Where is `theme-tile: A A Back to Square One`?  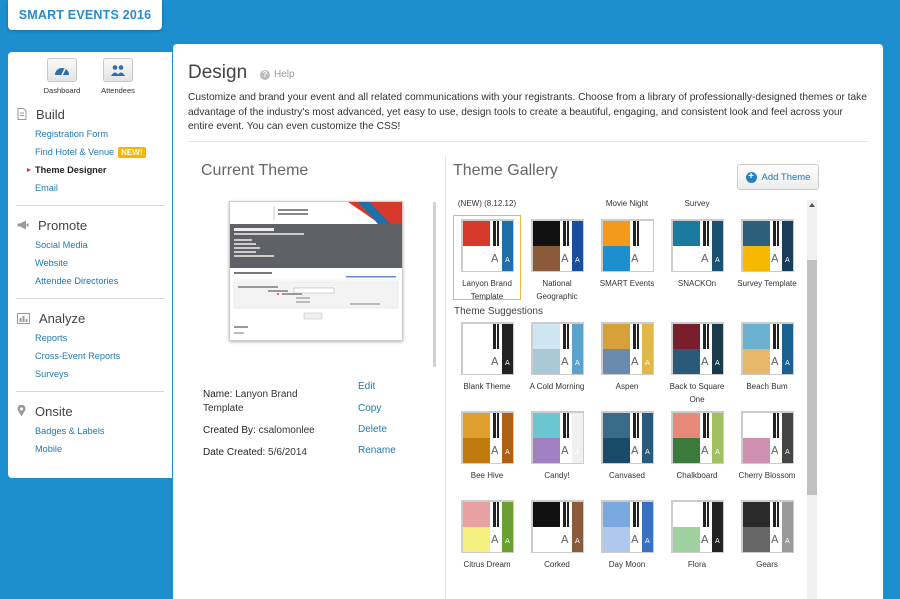
theme-tile: A A Back to Square One is located at coordinates (697, 364).